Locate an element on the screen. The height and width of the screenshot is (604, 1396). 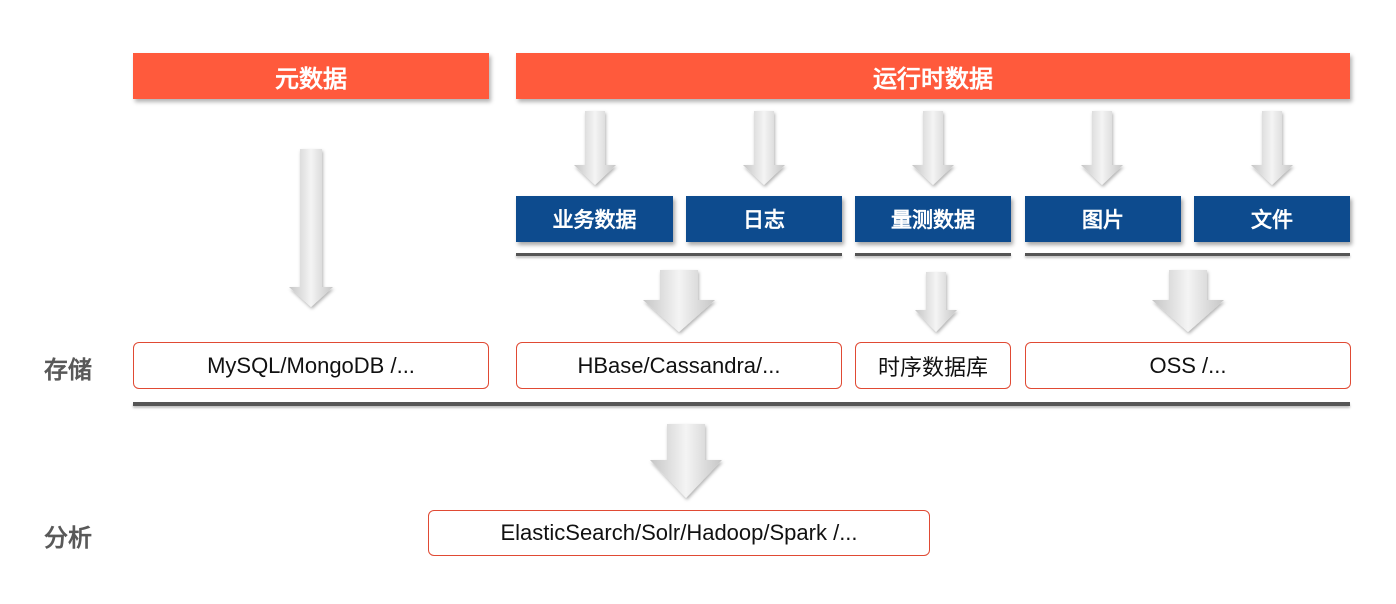
category-logs: 日志 is located at coordinates (764, 219).